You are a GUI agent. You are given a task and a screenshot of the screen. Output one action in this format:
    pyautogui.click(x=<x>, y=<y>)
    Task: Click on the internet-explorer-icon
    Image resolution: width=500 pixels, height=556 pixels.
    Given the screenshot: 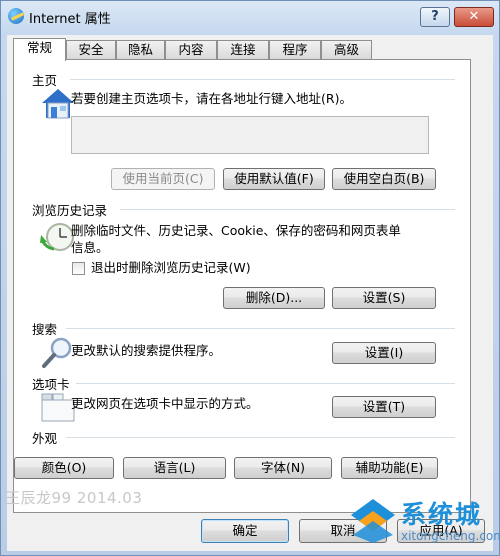 What is the action you would take?
    pyautogui.click(x=16, y=16)
    